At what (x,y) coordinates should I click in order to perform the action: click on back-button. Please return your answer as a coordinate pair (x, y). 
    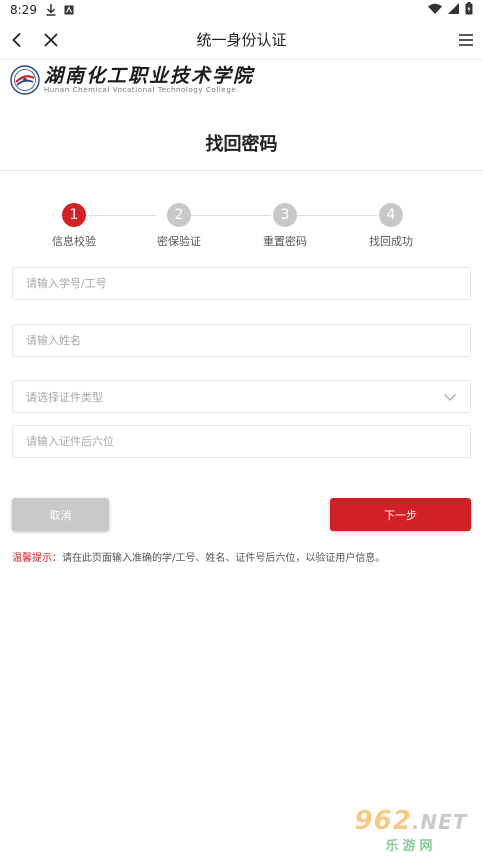
    Looking at the image, I should click on (17, 40).